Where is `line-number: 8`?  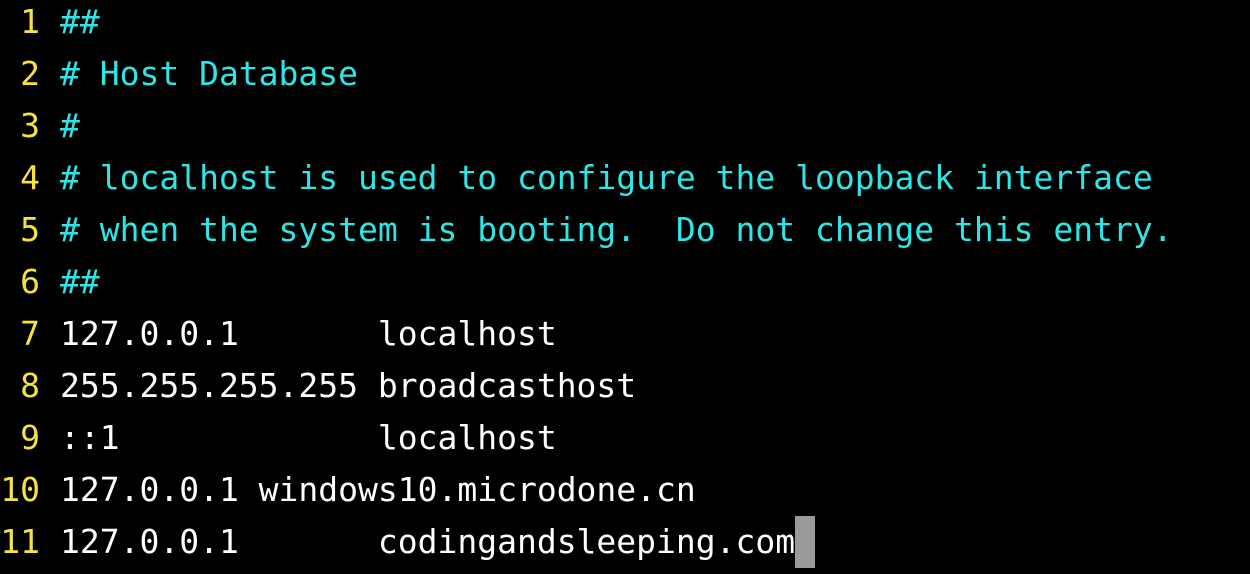 line-number: 8 is located at coordinates (30, 385).